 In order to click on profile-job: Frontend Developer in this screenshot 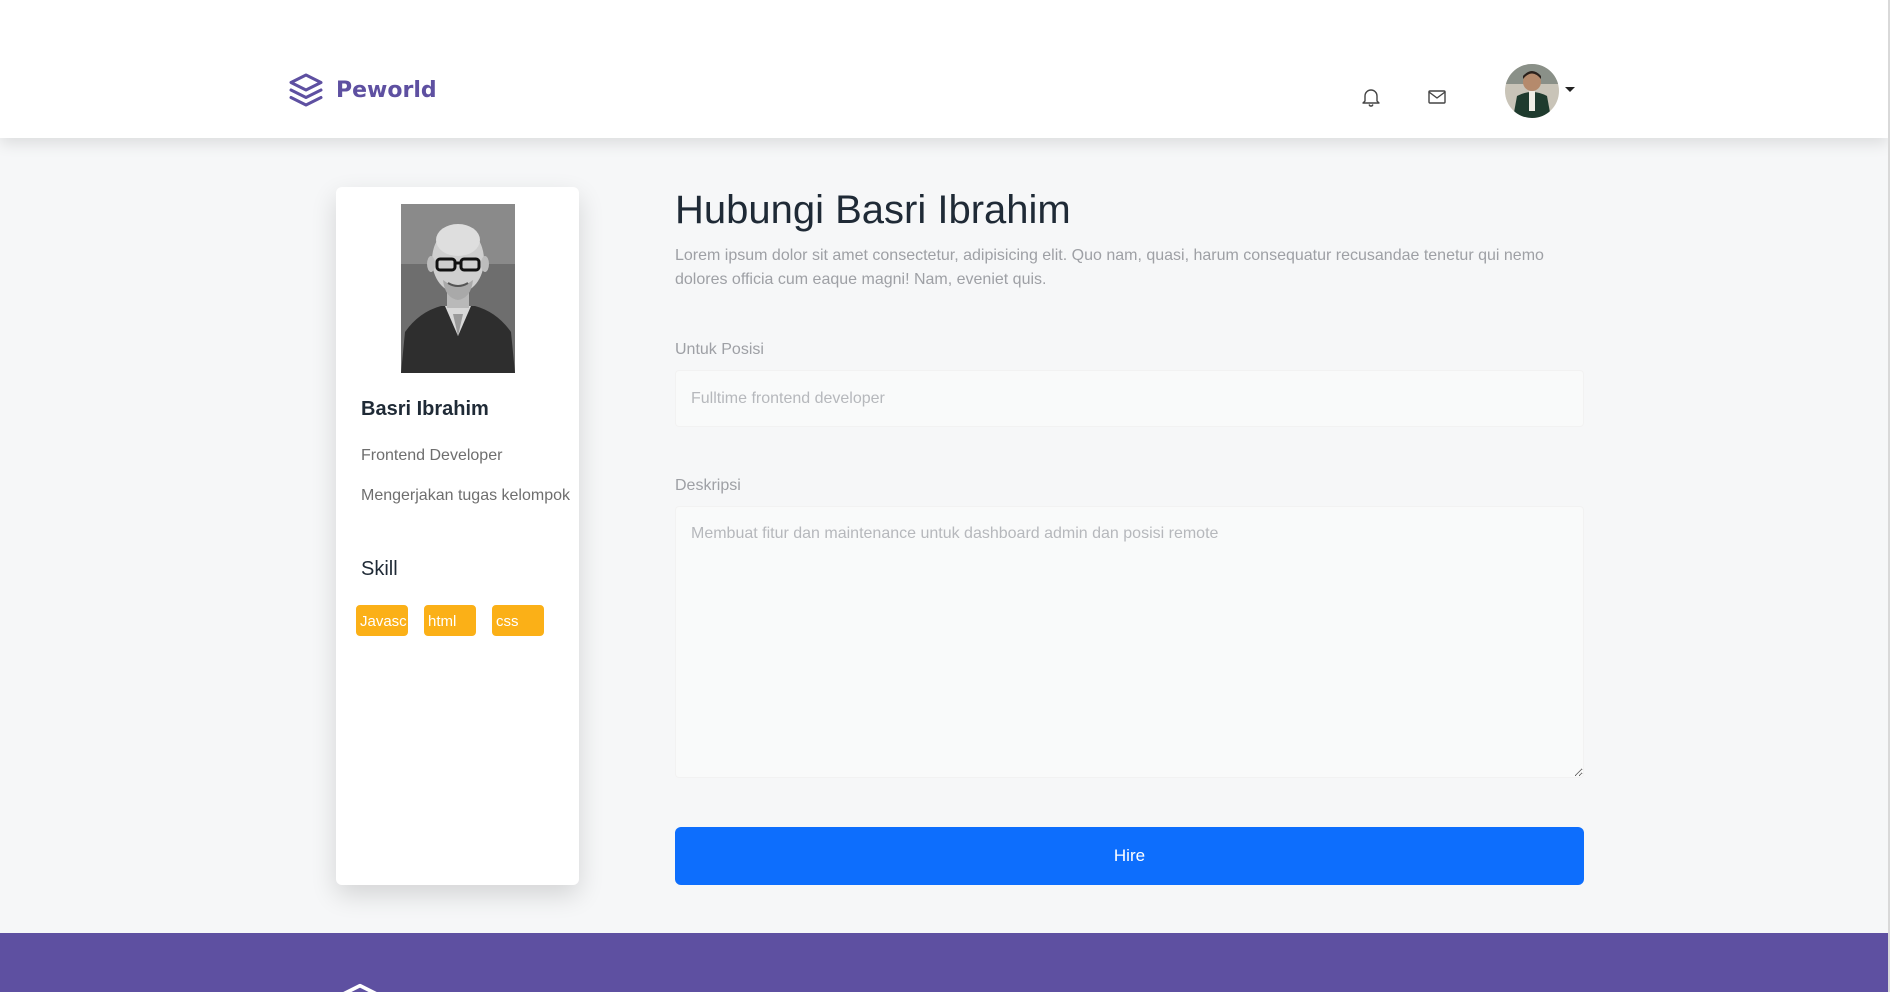, I will do `click(432, 455)`.